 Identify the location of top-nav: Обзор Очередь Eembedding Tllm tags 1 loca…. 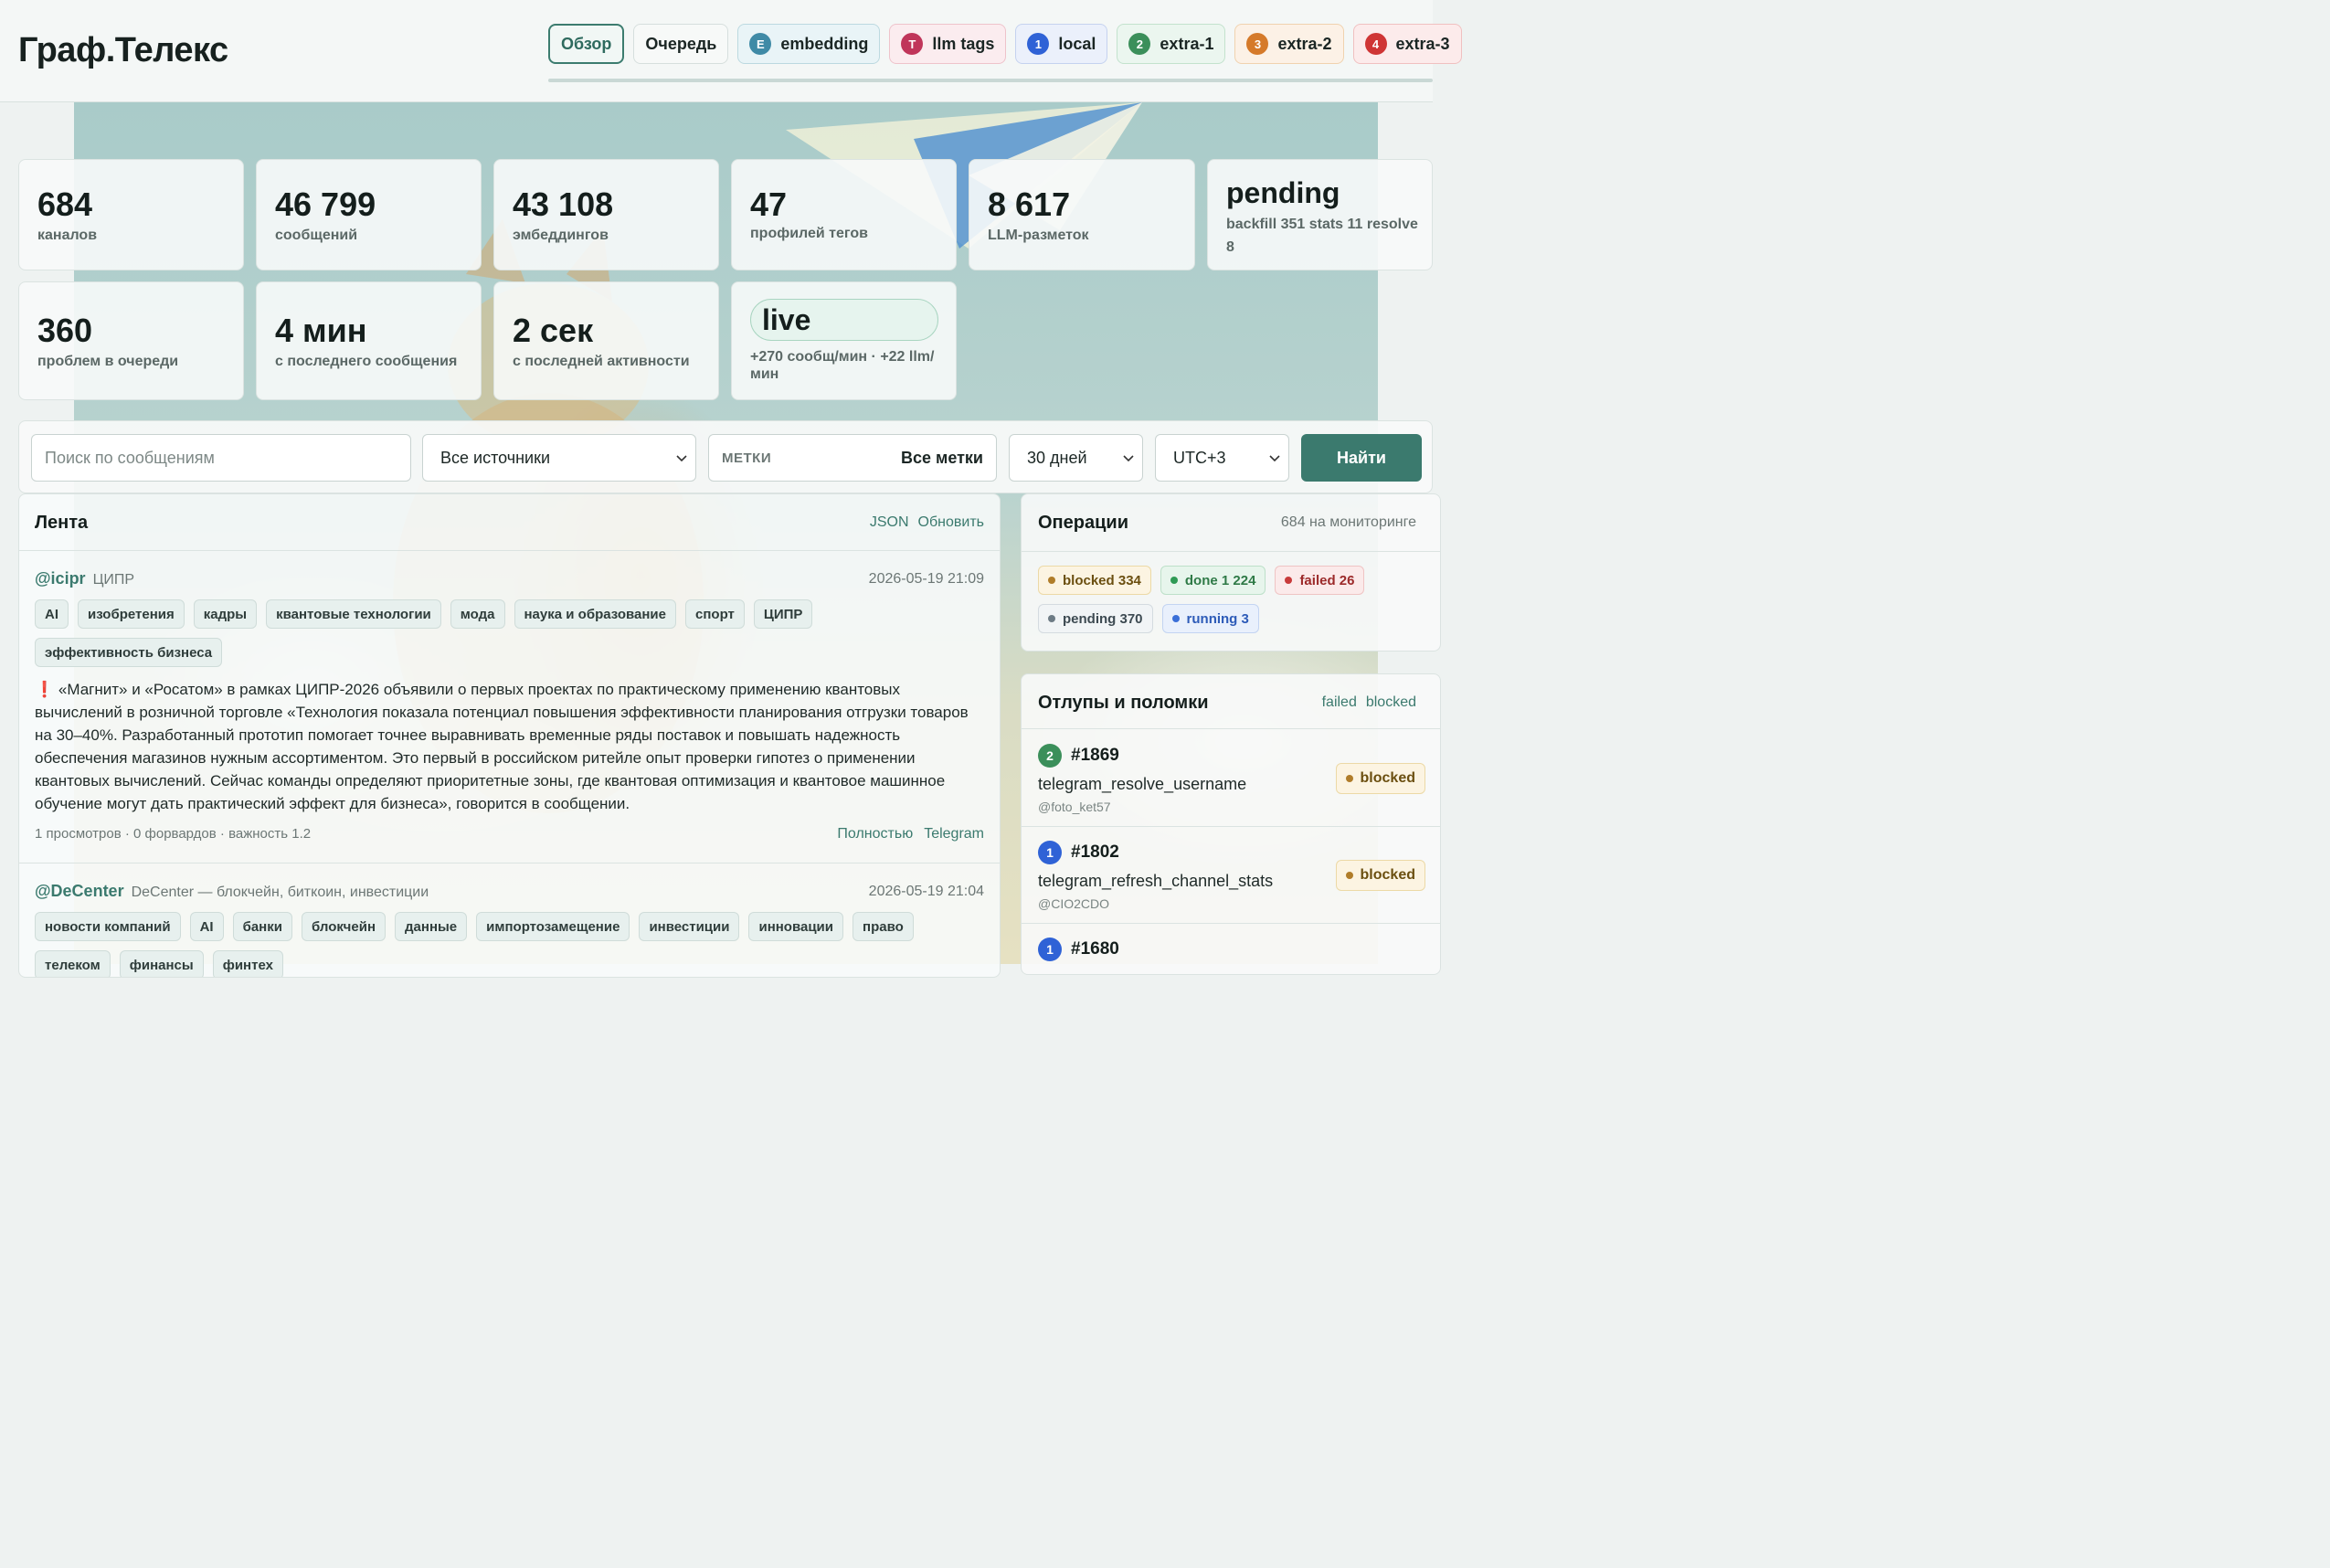
(1005, 44).